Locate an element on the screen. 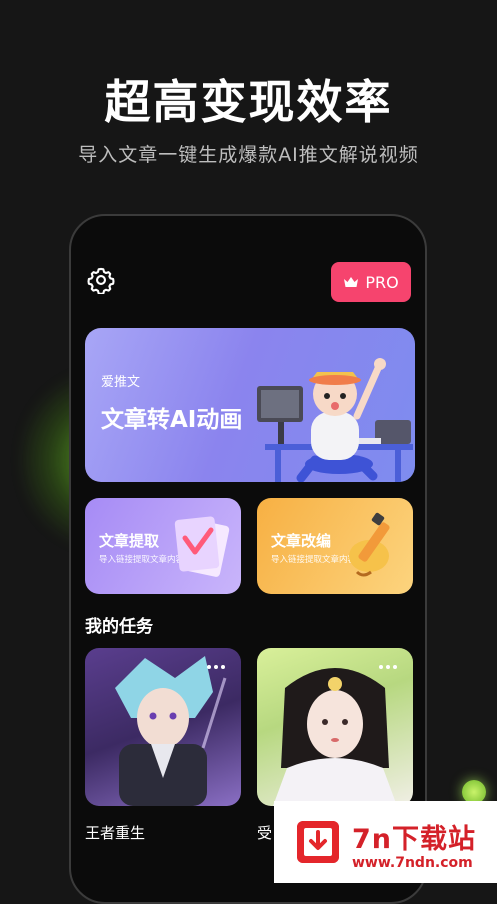 Image resolution: width=497 pixels, height=904 pixels. extract-card-title: 文章提取 is located at coordinates (129, 541).